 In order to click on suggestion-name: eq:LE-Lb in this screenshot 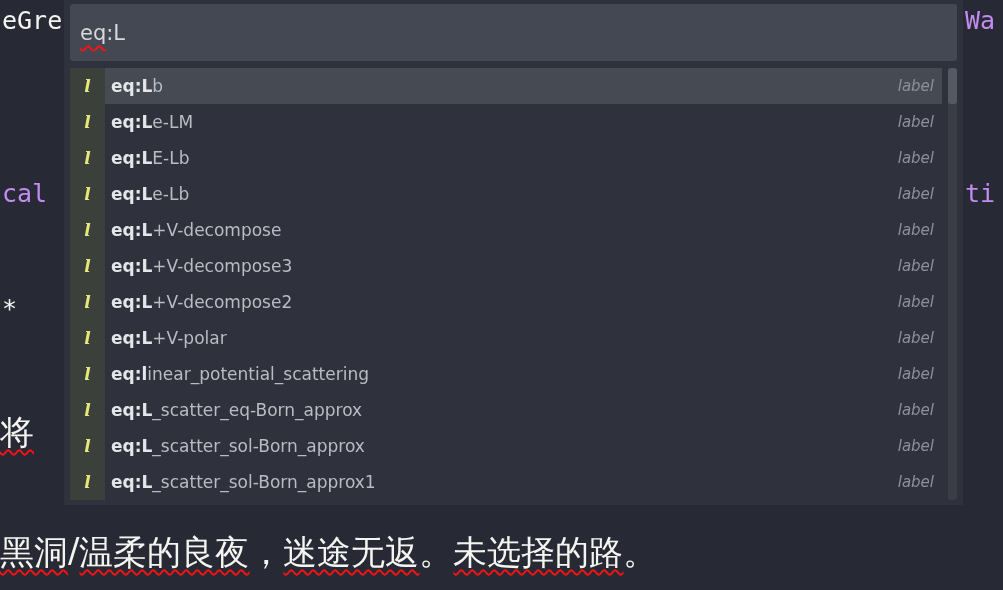, I will do `click(151, 158)`.